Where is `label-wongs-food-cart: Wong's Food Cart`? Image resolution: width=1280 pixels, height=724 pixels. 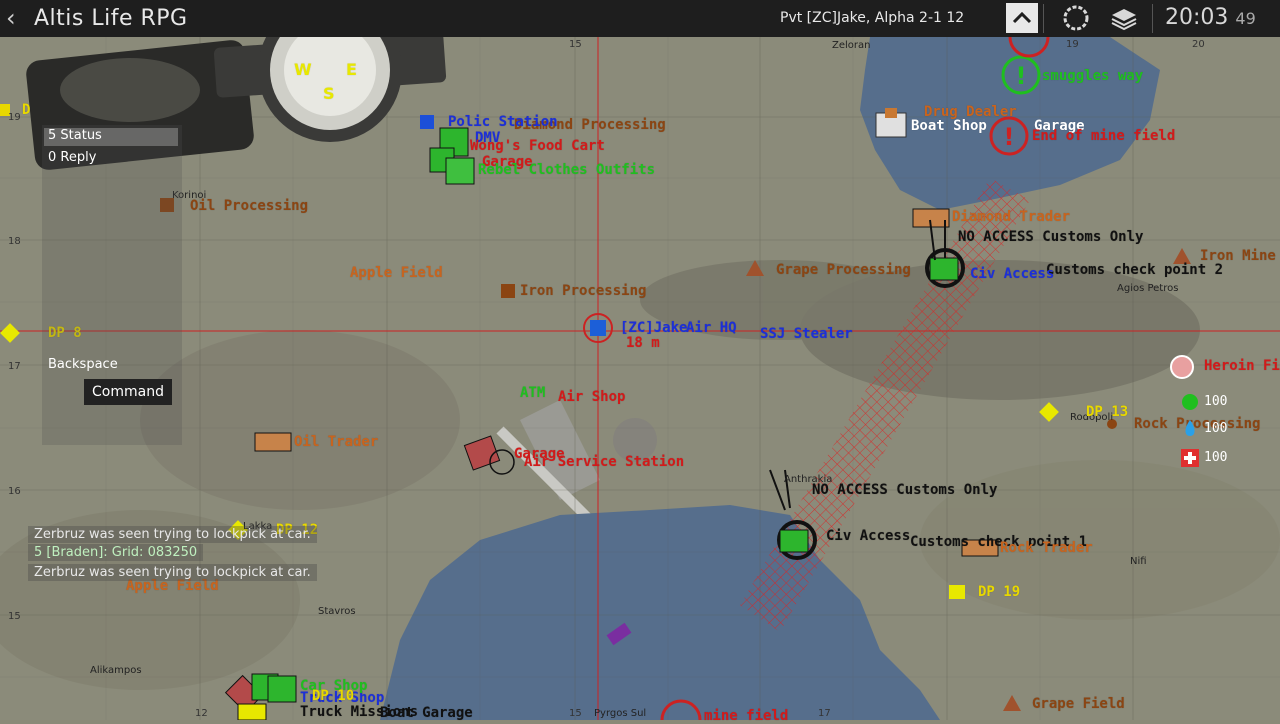
label-wongs-food-cart: Wong's Food Cart is located at coordinates (537, 146).